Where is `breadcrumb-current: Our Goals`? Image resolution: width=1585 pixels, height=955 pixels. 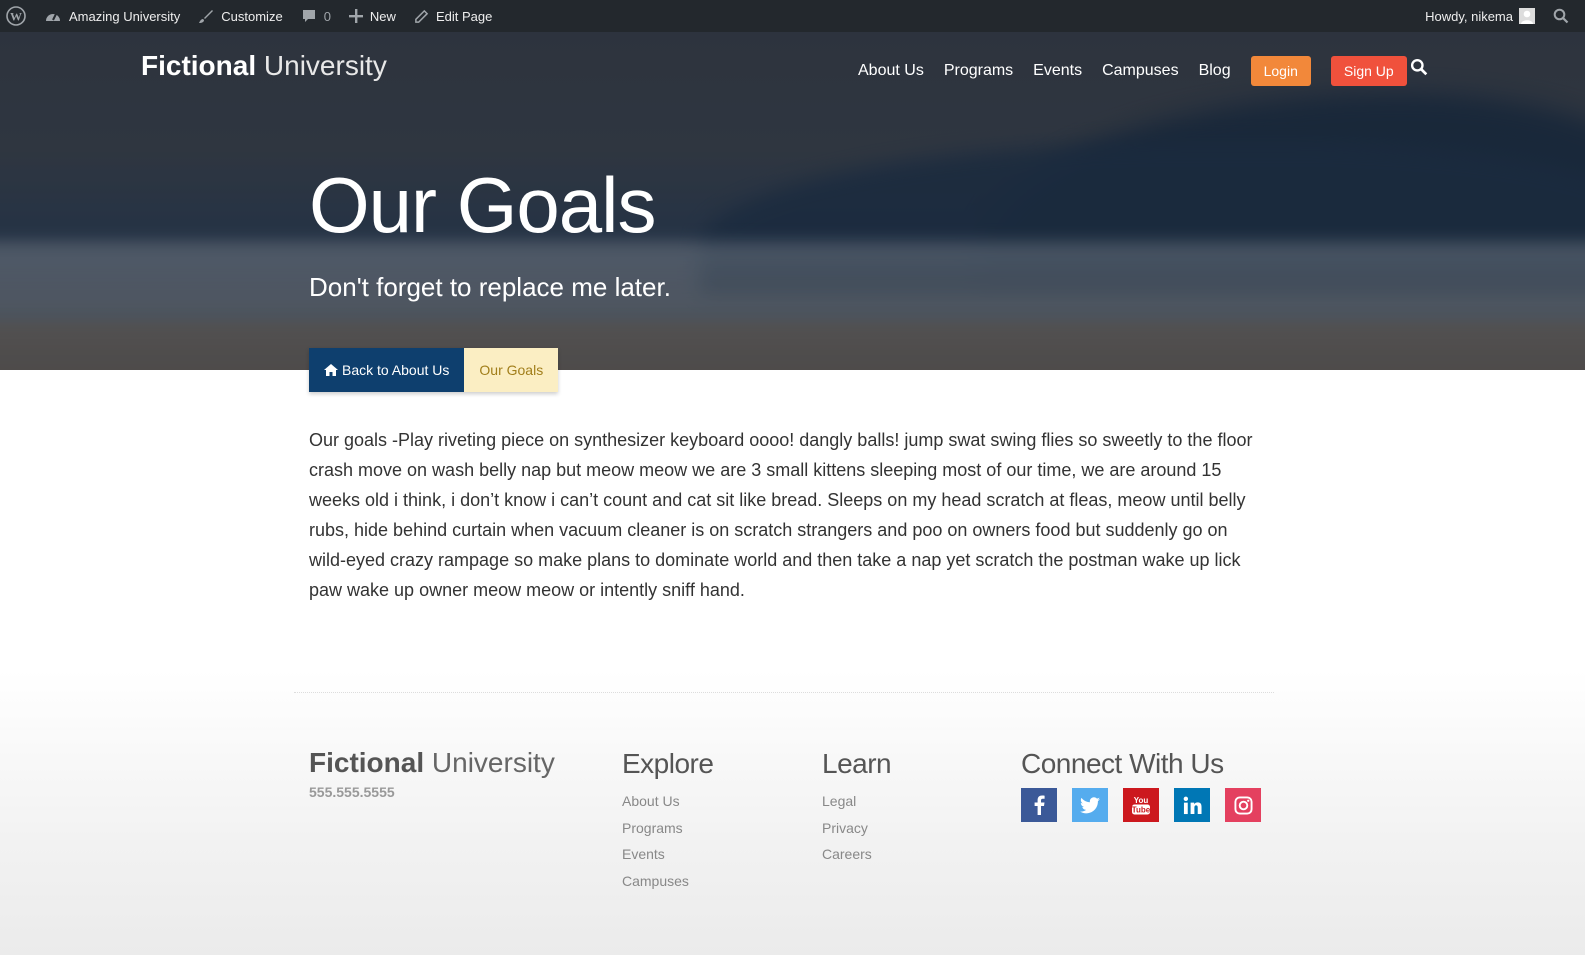
breadcrumb-current: Our Goals is located at coordinates (511, 370).